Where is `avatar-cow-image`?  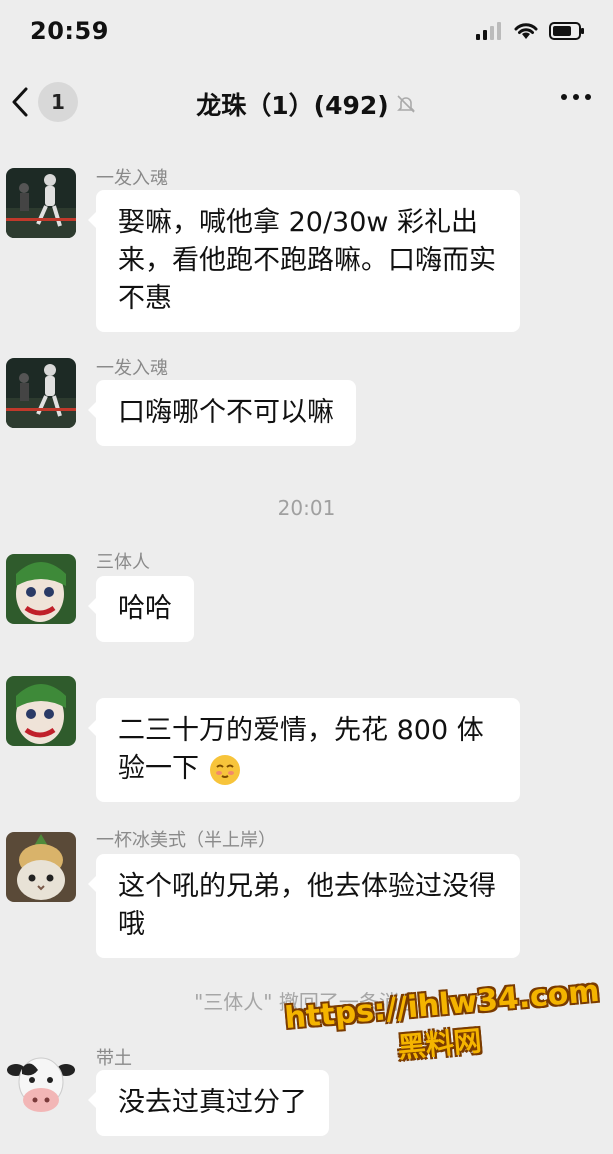
avatar-cow-image is located at coordinates (41, 1083).